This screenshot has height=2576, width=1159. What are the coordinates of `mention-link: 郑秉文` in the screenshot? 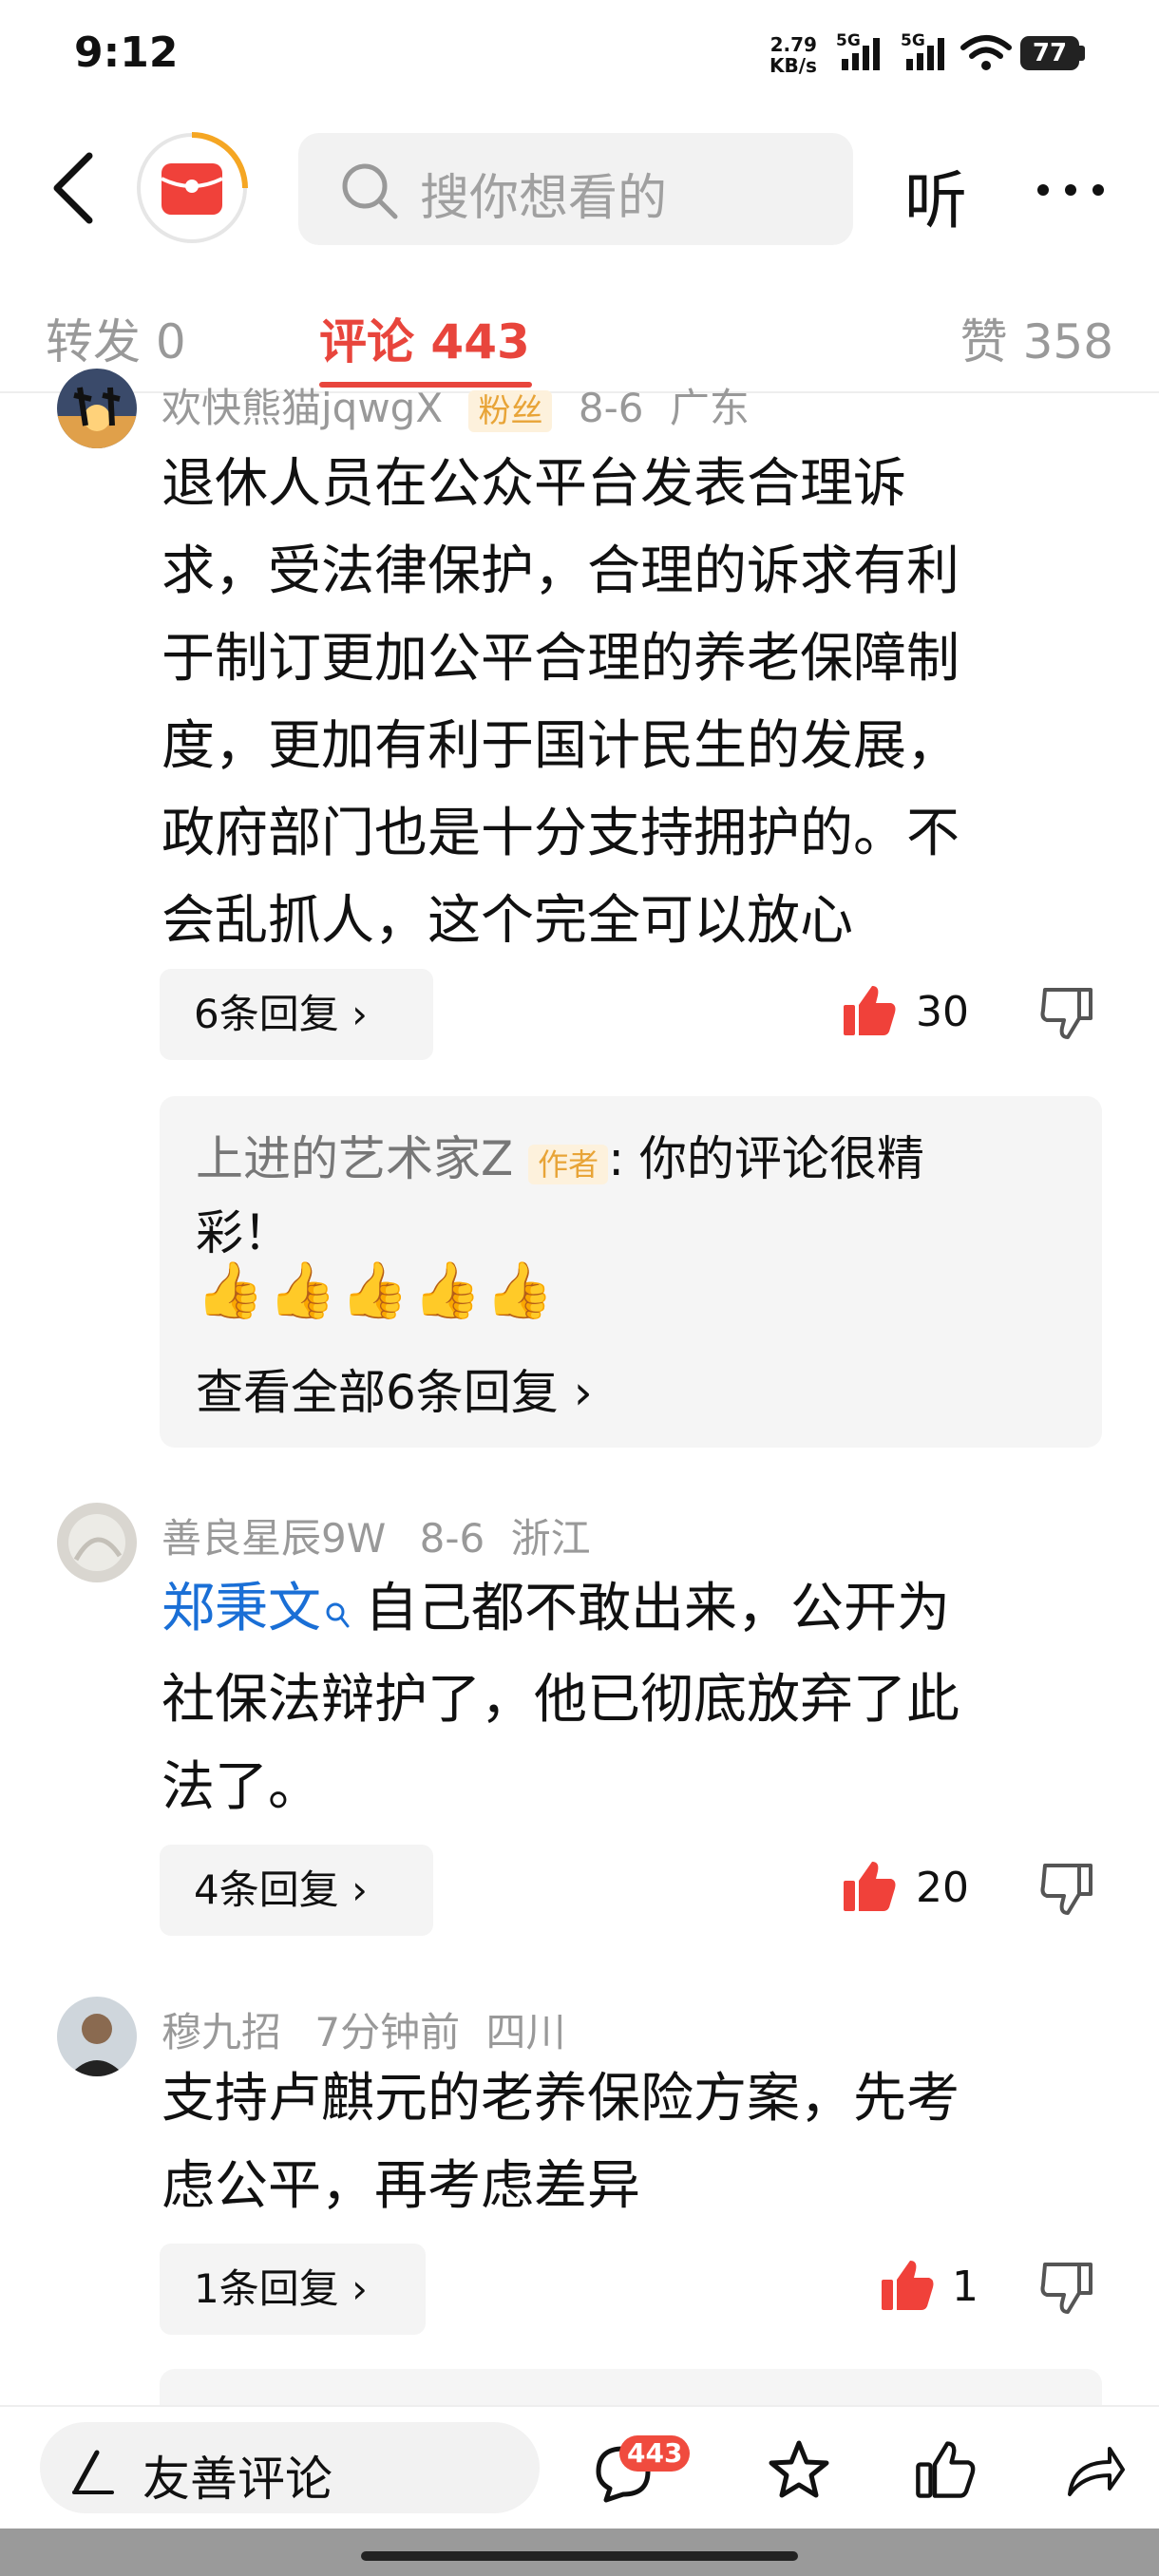 It's located at (241, 1608).